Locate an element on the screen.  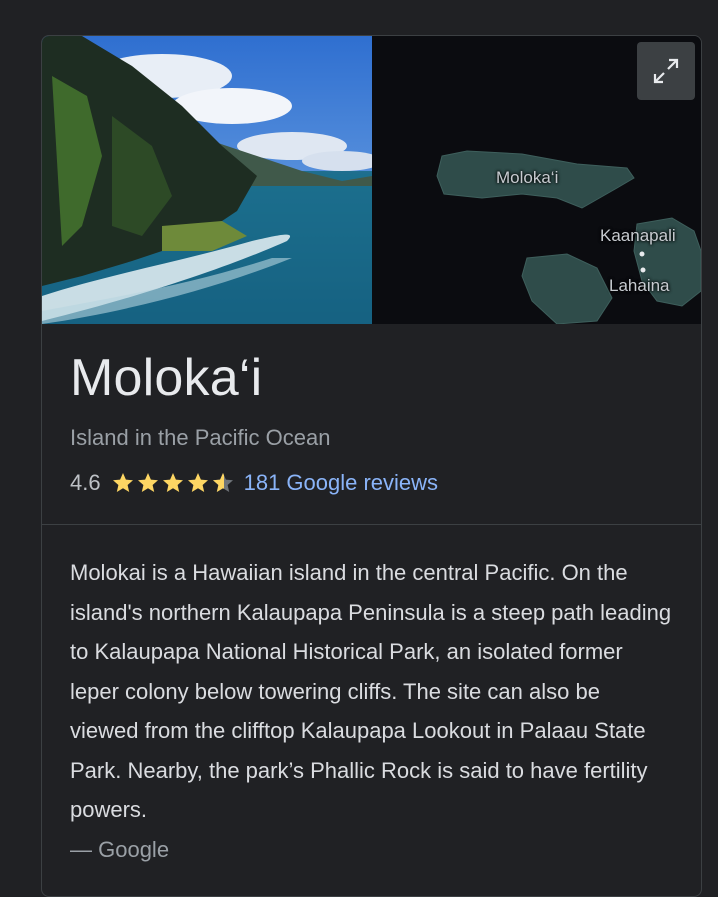
star-rating is located at coordinates (173, 483).